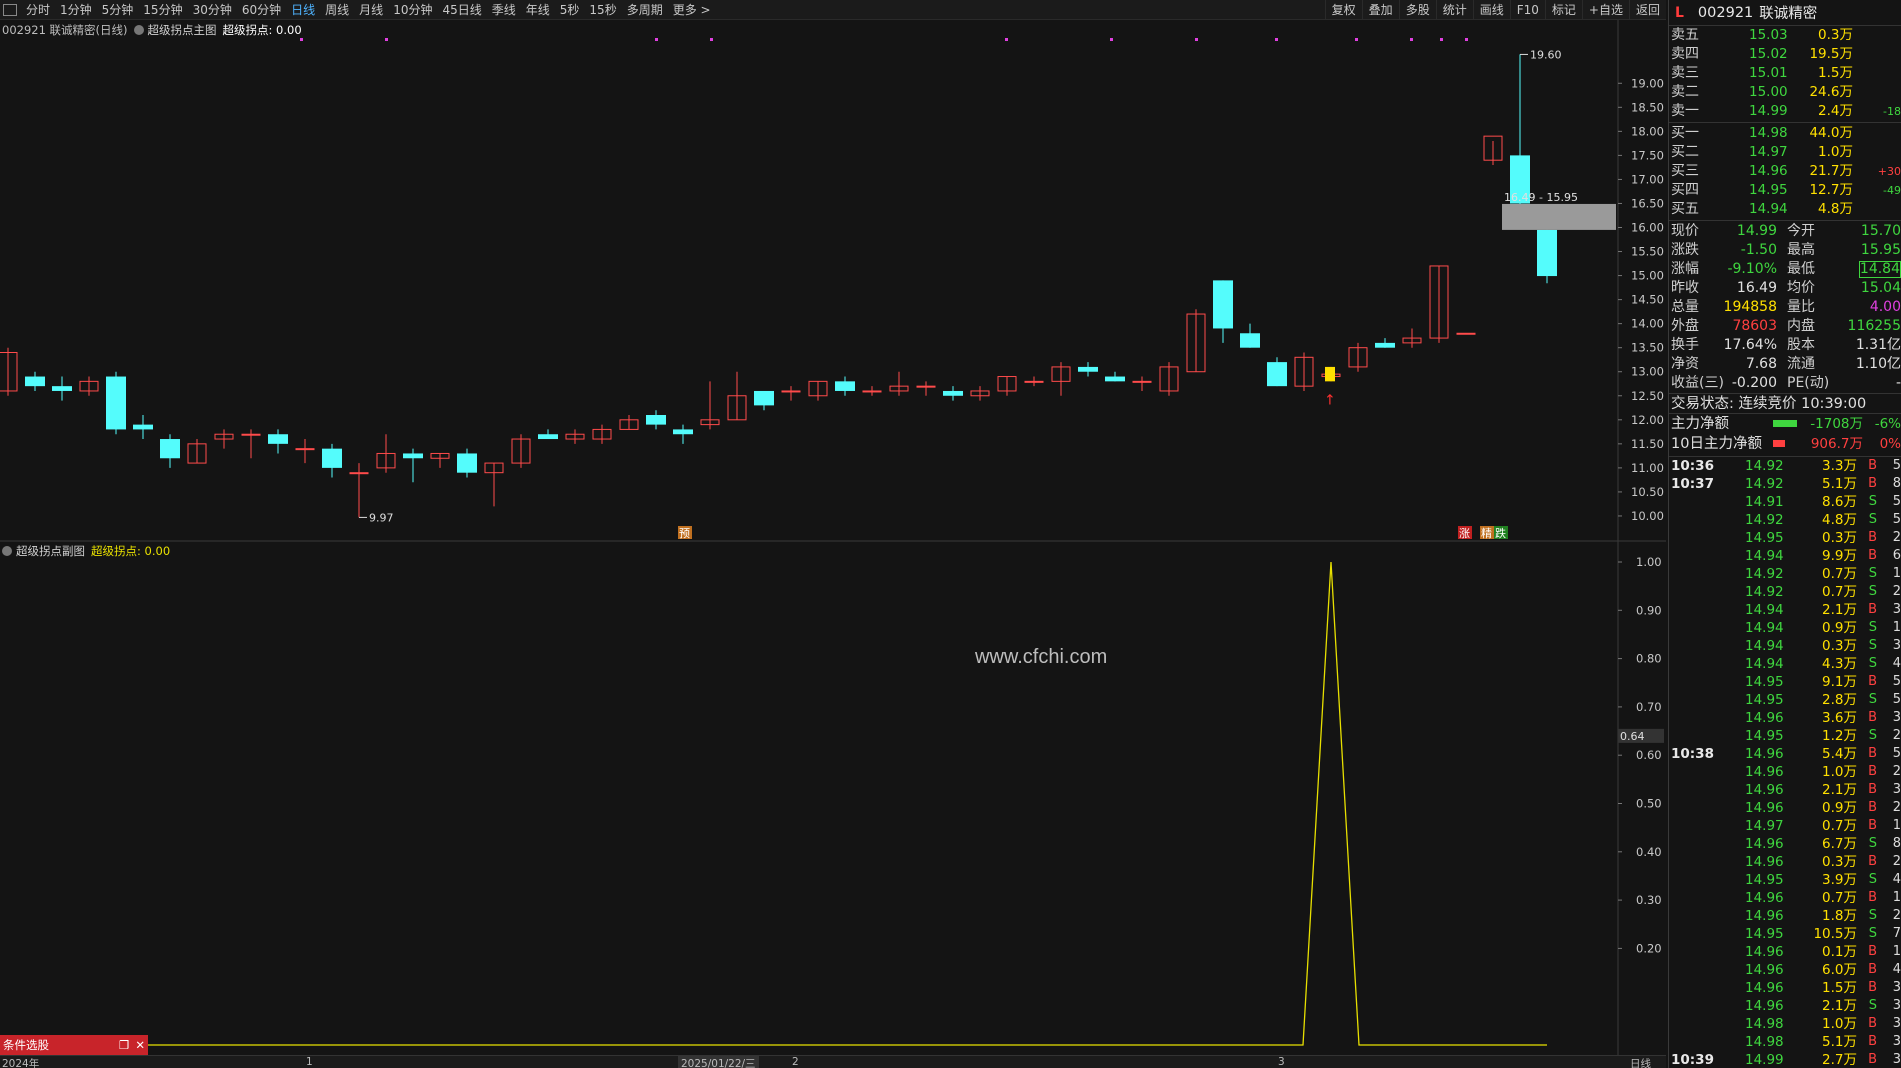  What do you see at coordinates (1896, 483) in the screenshot?
I see `tick-count: 8` at bounding box center [1896, 483].